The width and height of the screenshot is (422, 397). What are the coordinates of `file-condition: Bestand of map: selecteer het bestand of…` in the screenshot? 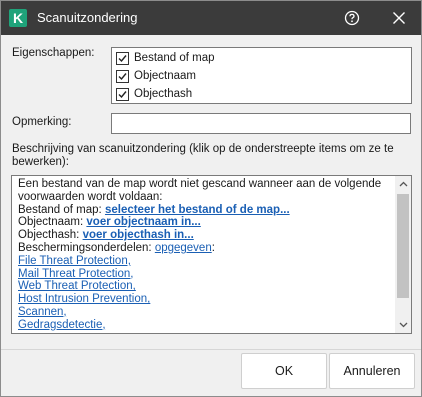 It's located at (206, 210).